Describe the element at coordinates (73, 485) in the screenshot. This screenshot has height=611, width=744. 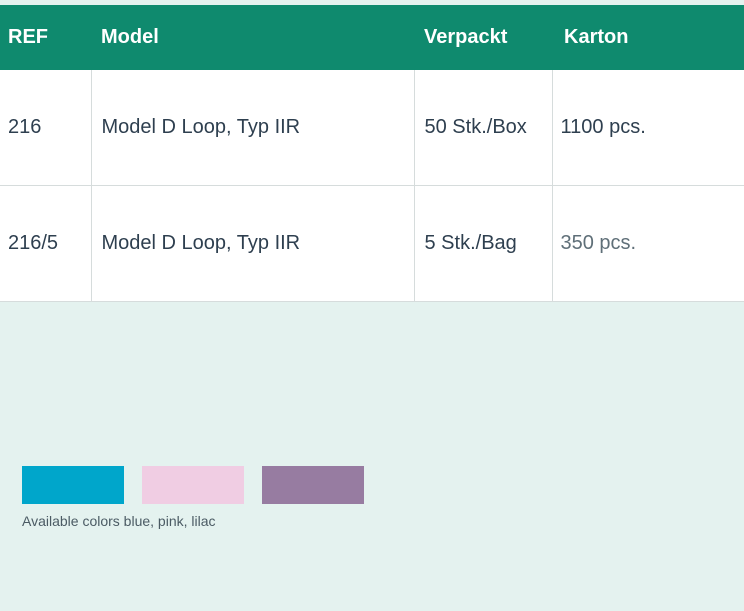
I see `swatch-blue` at that location.